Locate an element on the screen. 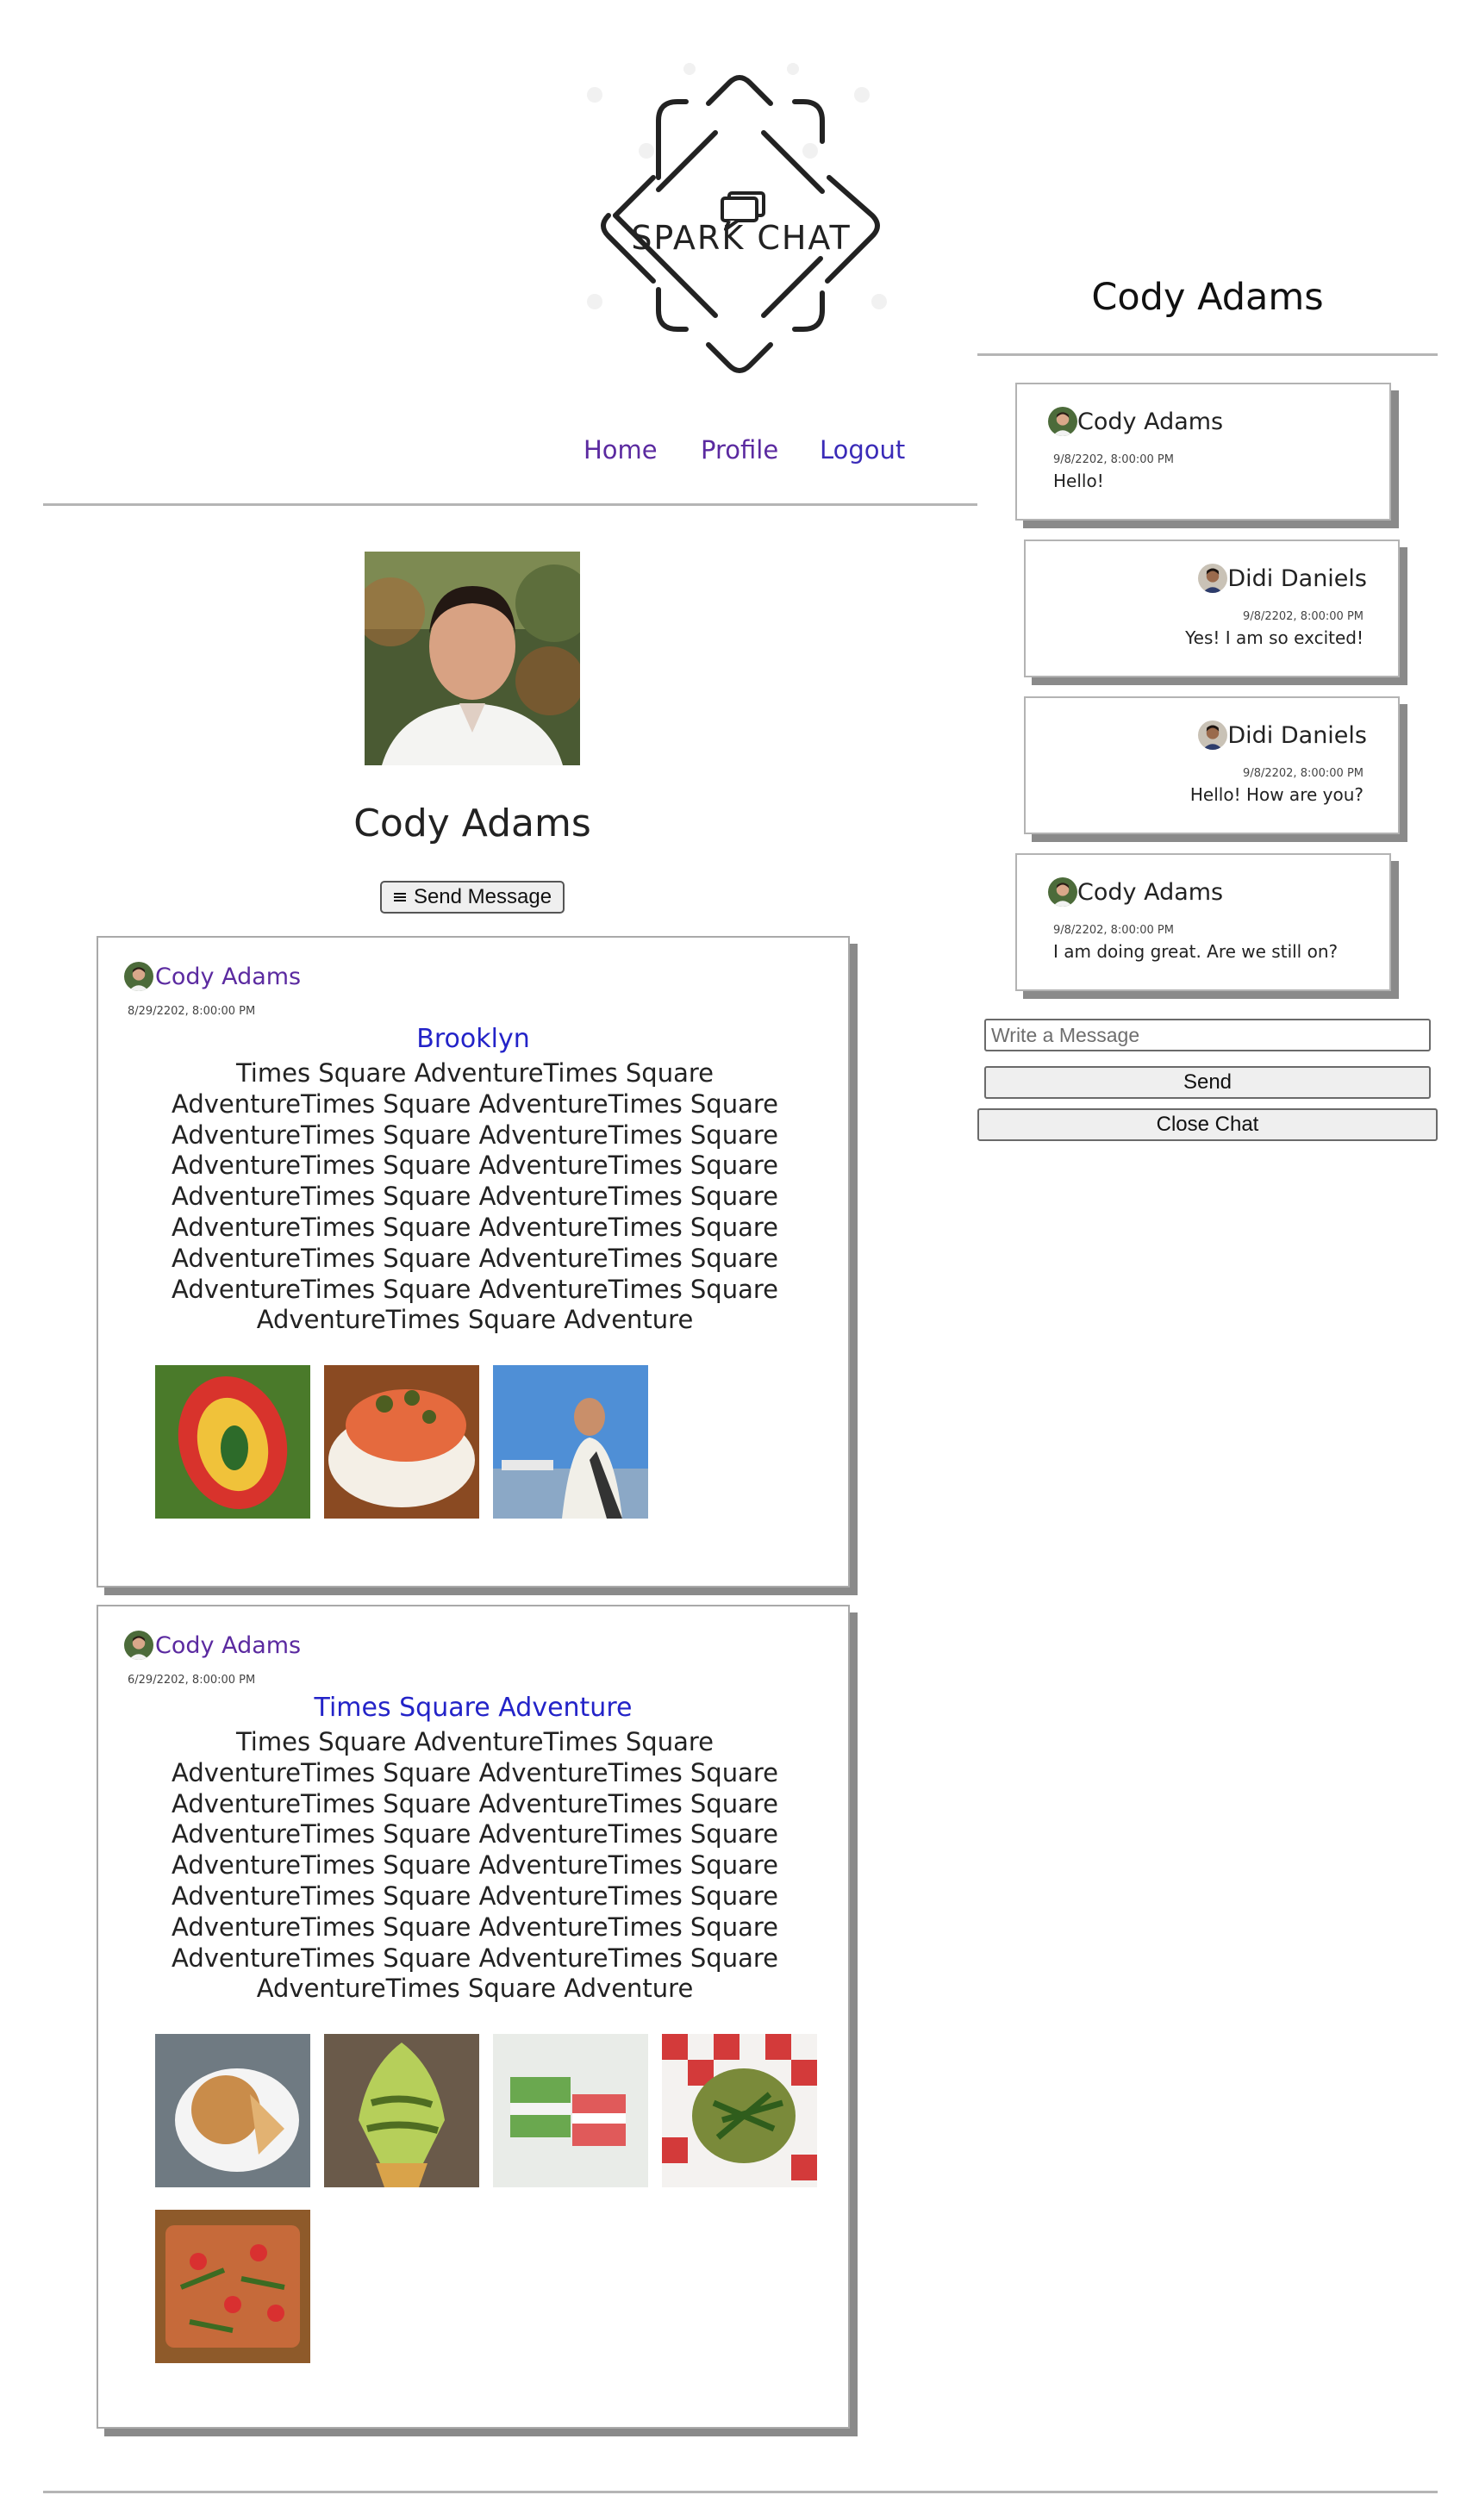 The image size is (1479, 2520). close-chat-button: Close Chat is located at coordinates (1207, 1124).